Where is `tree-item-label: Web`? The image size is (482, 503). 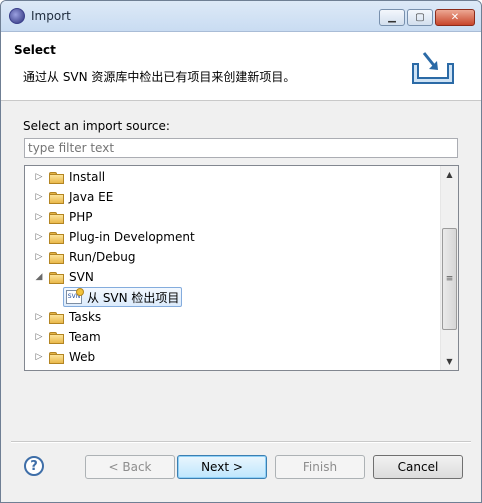
tree-item-label: Web is located at coordinates (82, 357).